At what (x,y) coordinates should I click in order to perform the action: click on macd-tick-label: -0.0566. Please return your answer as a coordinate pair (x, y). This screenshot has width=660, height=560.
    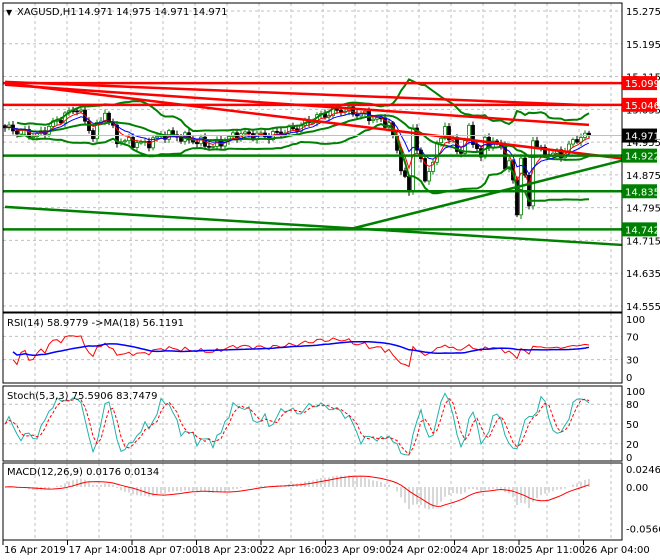
    Looking at the image, I should click on (643, 529).